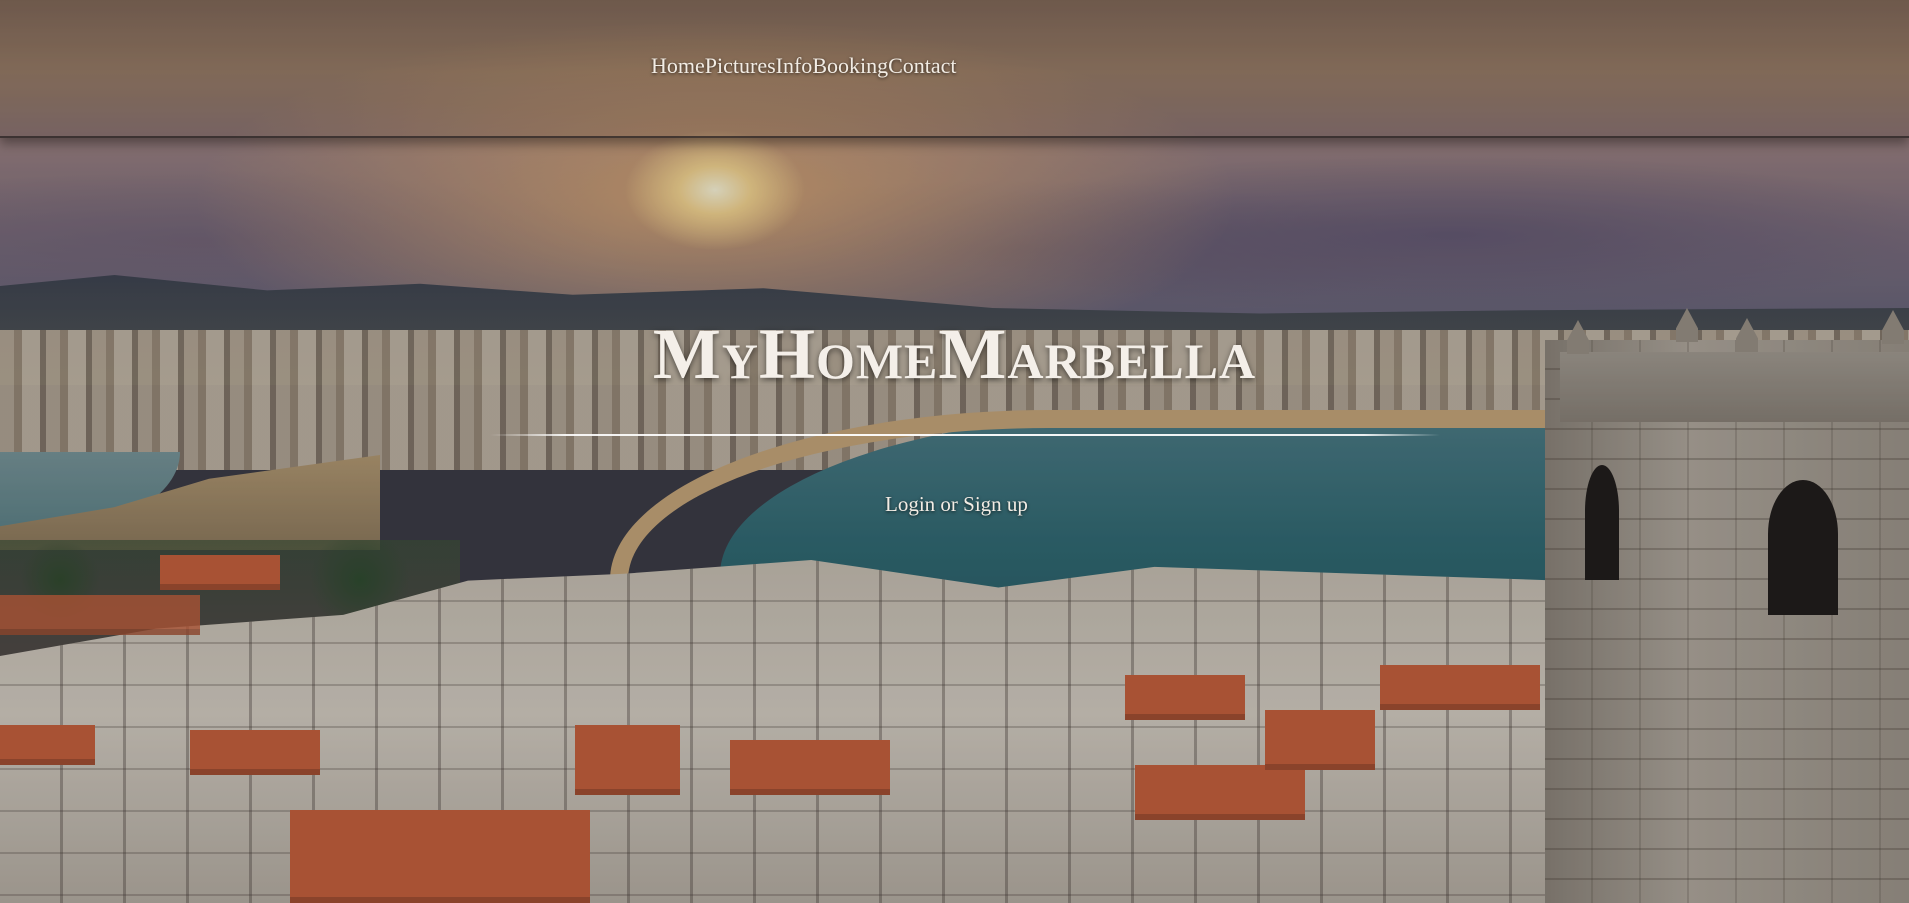 The image size is (1909, 903). I want to click on title-divider, so click(965, 435).